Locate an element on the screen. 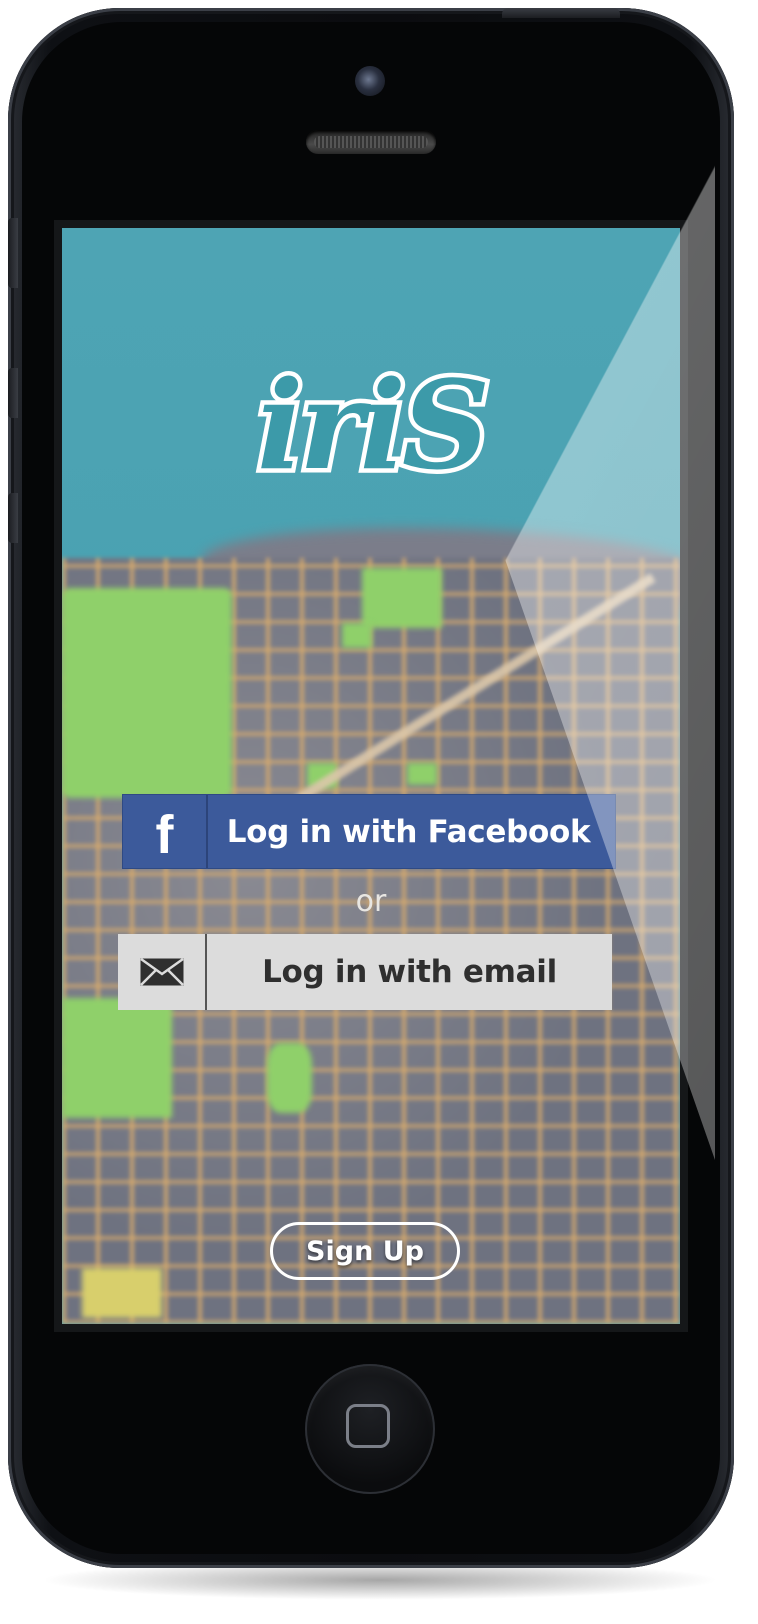 The image size is (758, 1624). facebook-login-label: Log in with Facebook is located at coordinates (408, 831).